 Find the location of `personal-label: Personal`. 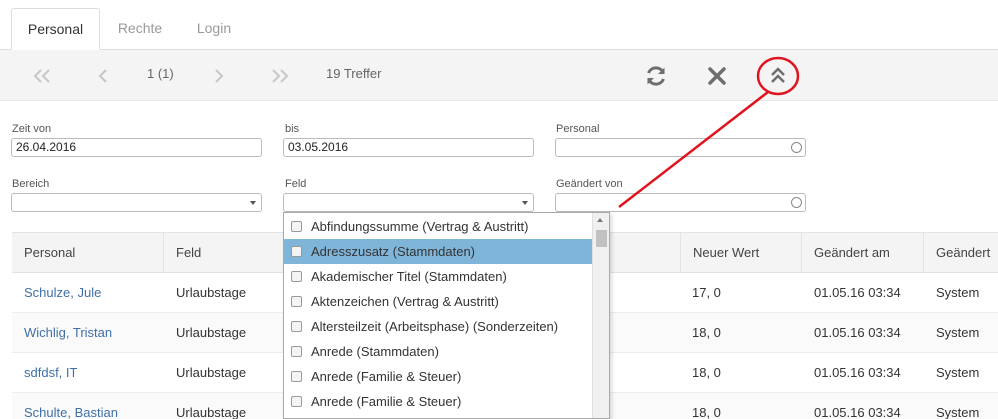

personal-label: Personal is located at coordinates (578, 129).